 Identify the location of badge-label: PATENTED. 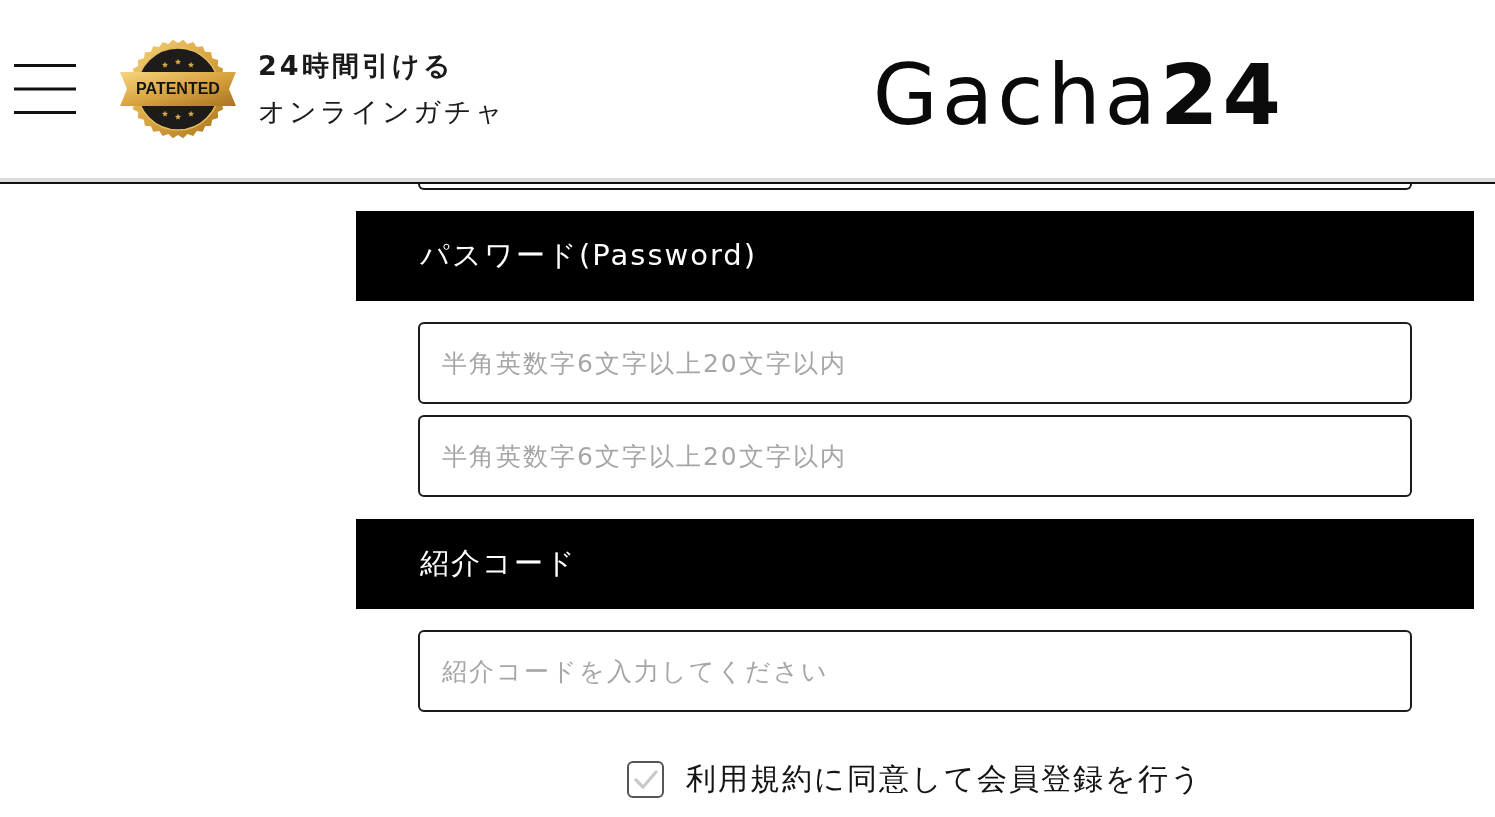
(178, 88).